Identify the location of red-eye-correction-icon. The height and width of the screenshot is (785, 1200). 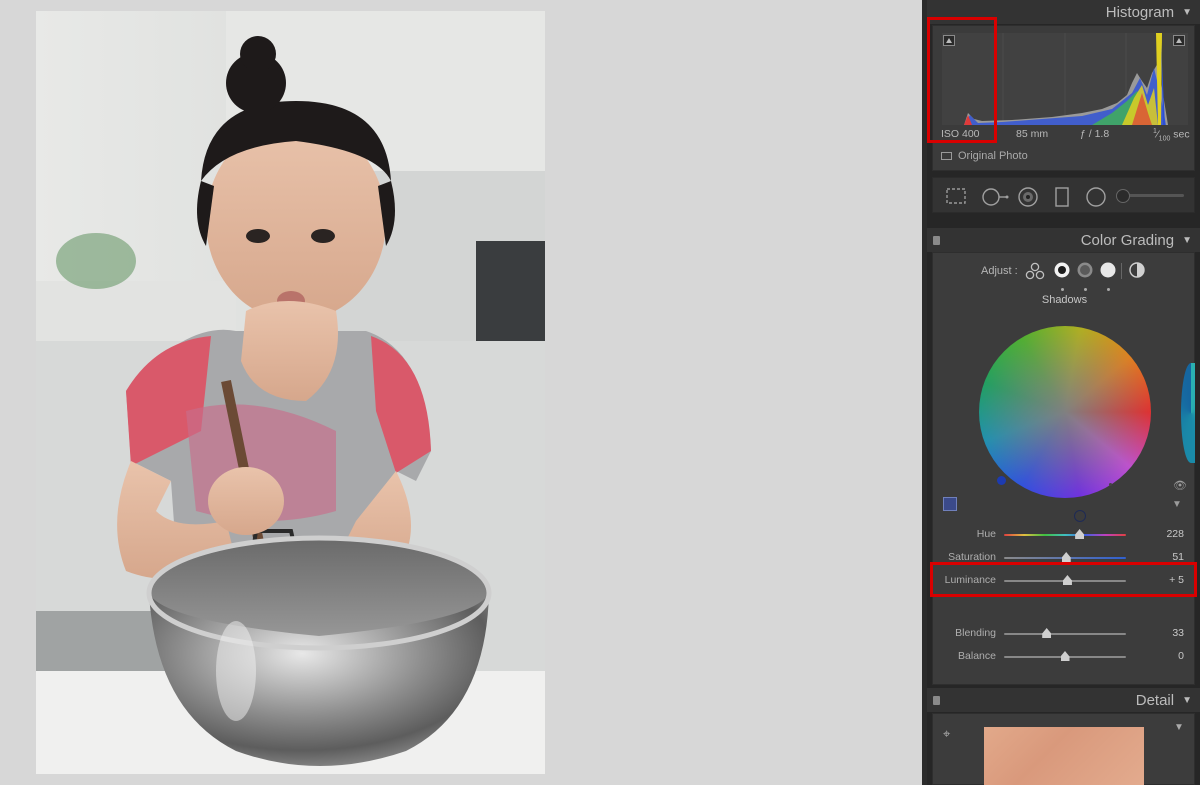
(1028, 197).